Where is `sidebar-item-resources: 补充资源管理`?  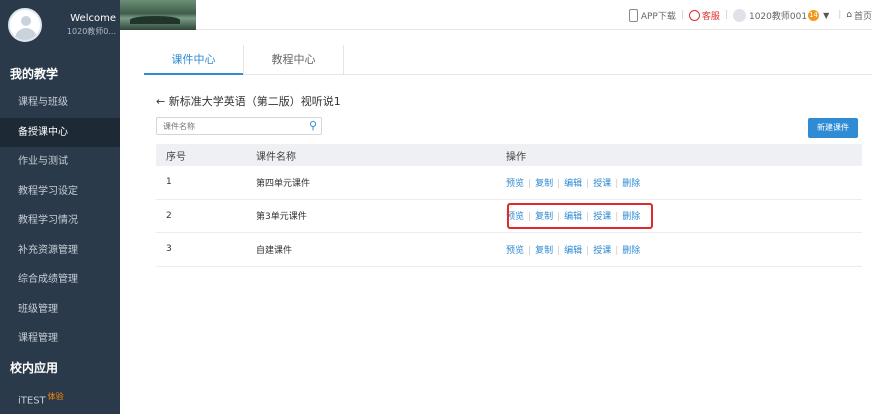
sidebar-item-resources: 补充资源管理 is located at coordinates (60, 251).